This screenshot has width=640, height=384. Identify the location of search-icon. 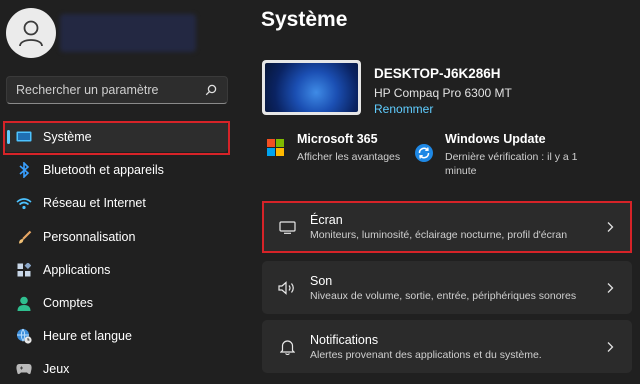
(211, 90).